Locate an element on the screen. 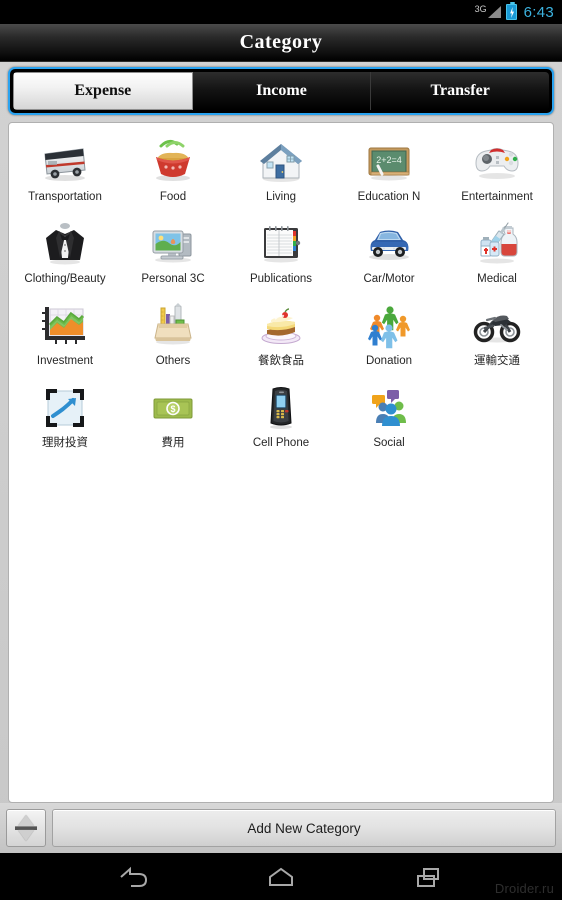 Image resolution: width=562 pixels, height=900 pixels. category-item: Living is located at coordinates (281, 172).